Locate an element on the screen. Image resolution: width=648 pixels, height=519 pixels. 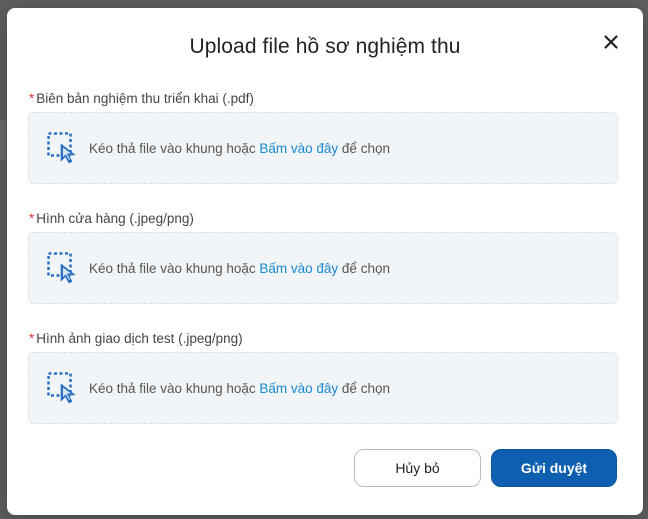
field-label-store-photo: * Hình cửa hàng (.jpeg/png) is located at coordinates (111, 218).